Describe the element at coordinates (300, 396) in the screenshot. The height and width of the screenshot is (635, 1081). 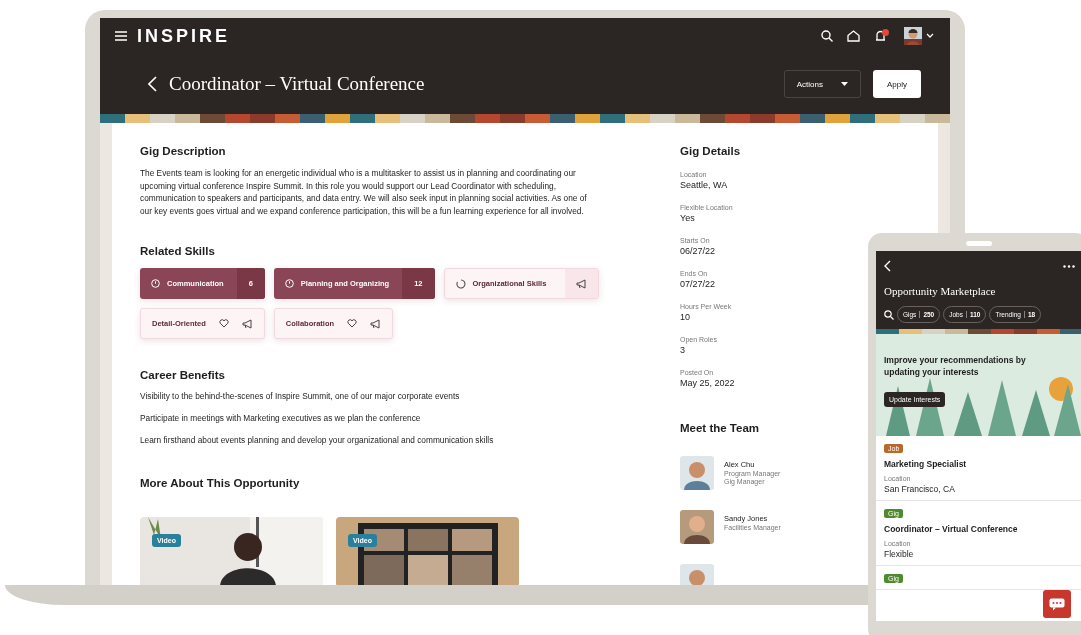
I see `benefit-text: Visibility to the behind-the-scenes of Inspire Summit, one of our major corporate events` at that location.